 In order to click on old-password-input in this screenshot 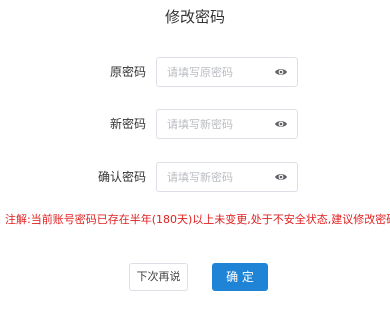, I will do `click(217, 72)`.